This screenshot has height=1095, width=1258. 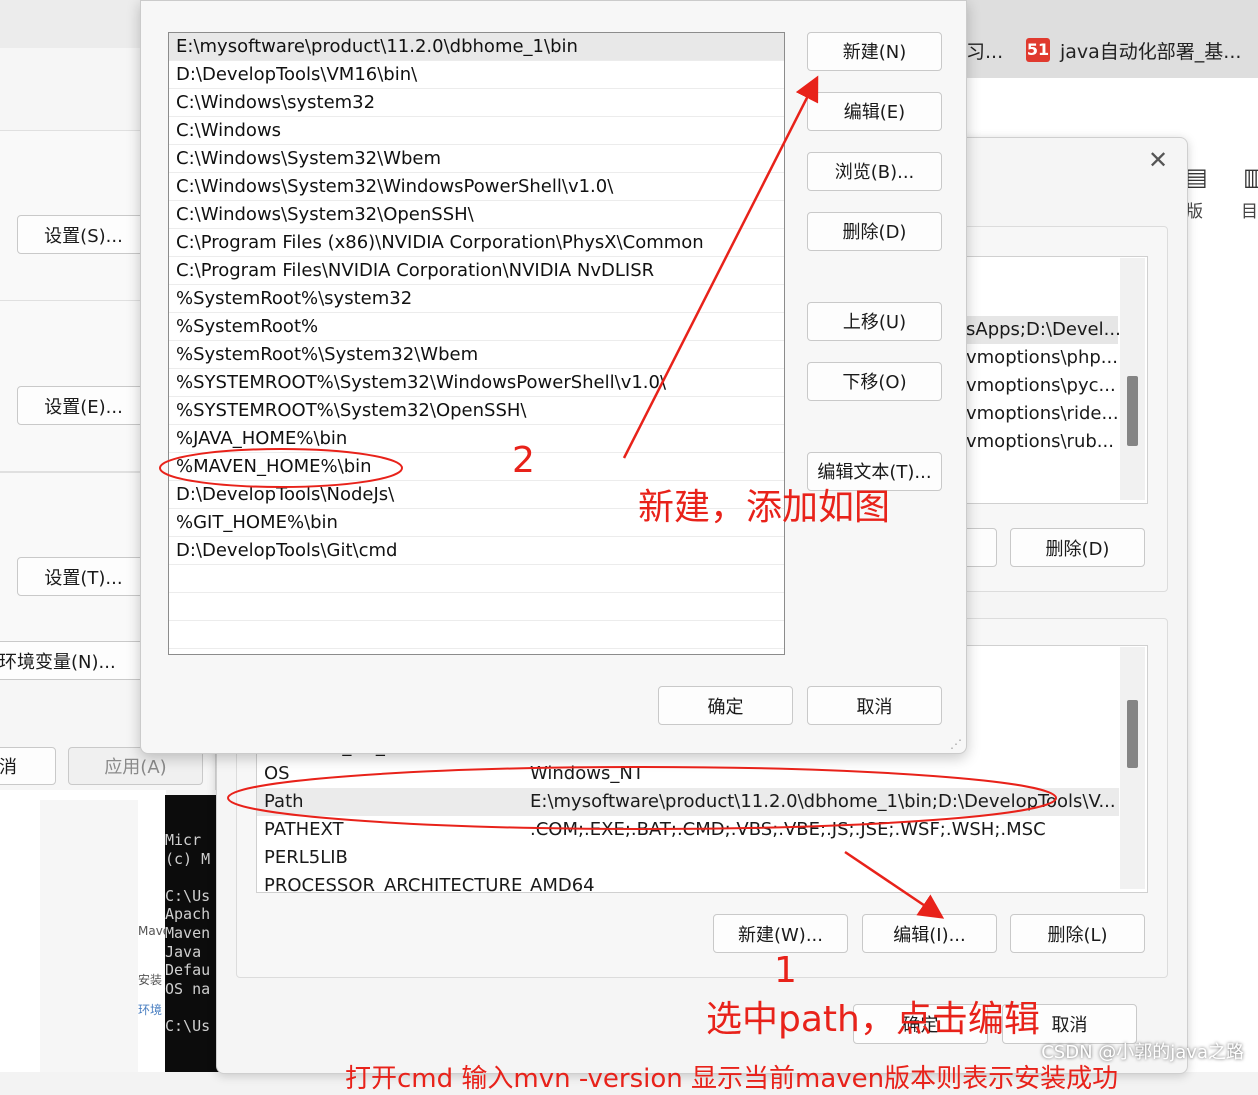 I want to click on step2-number: 2, so click(x=523, y=460).